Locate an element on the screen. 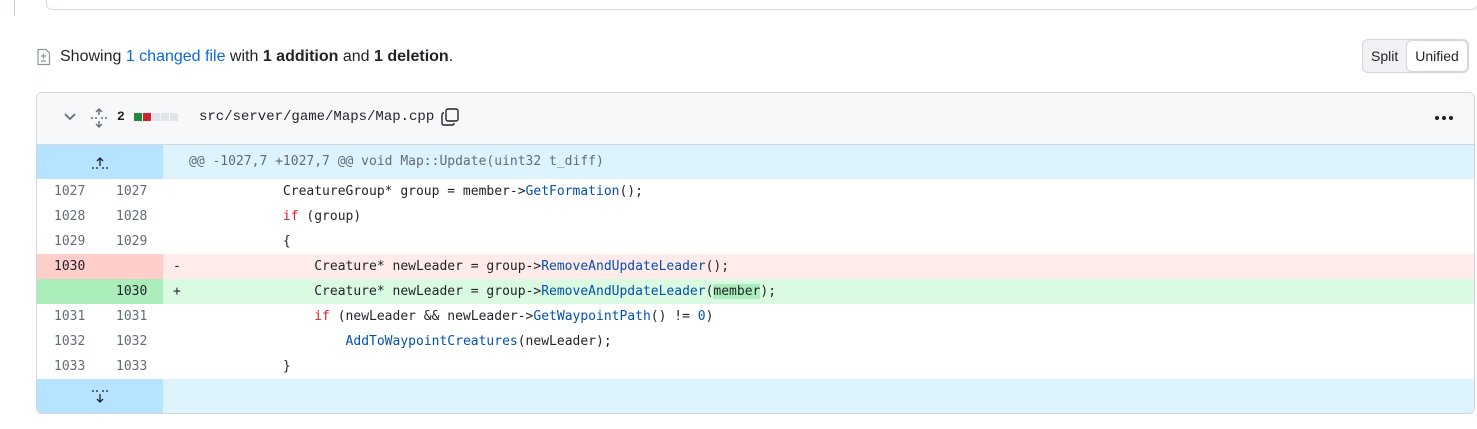  new-line-number: 1030 is located at coordinates (131, 291).